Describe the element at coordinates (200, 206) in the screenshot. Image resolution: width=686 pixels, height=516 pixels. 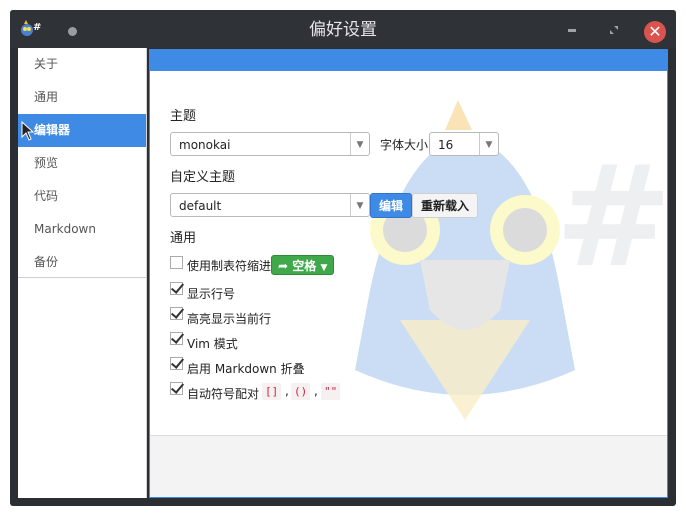
I see `custom-theme-value: default` at that location.